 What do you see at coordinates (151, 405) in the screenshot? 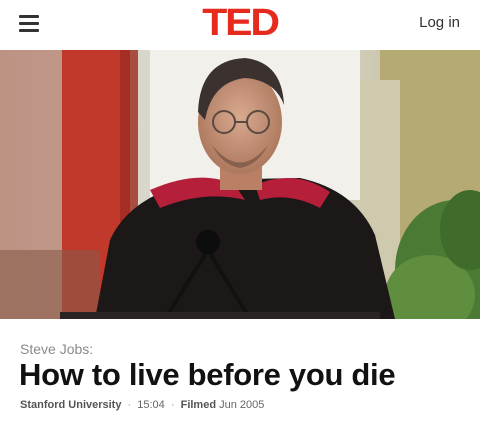
I see `talk-duration: 15:04` at bounding box center [151, 405].